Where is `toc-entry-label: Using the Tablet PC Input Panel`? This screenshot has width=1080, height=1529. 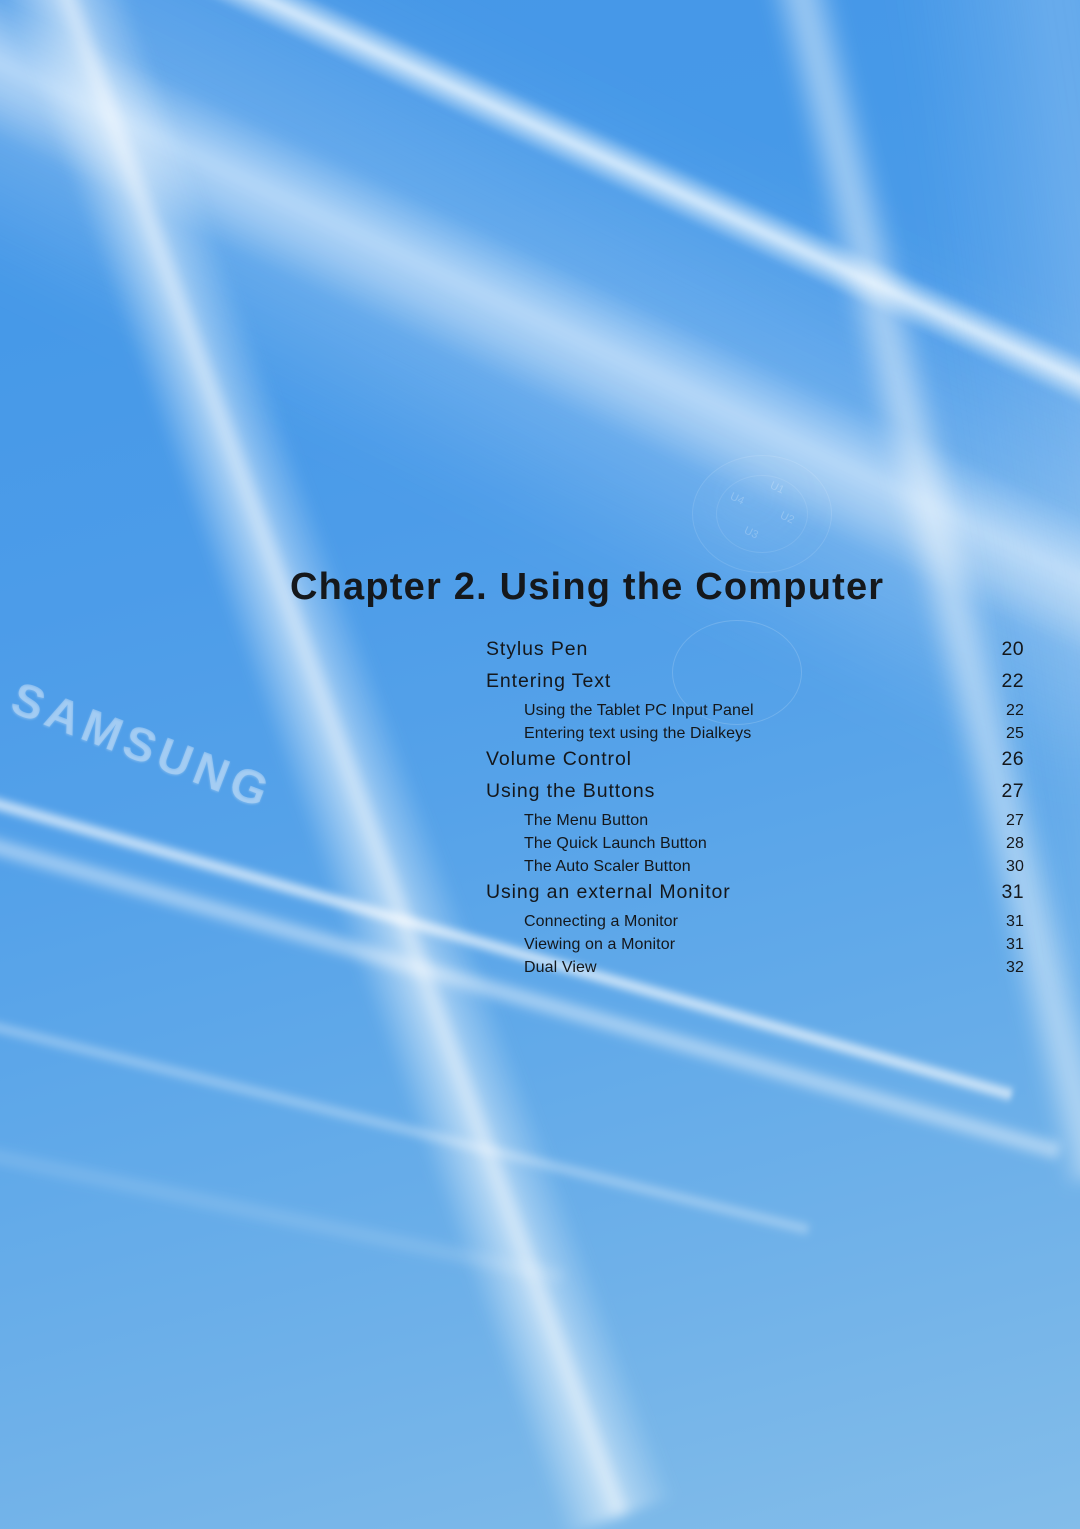
toc-entry-label: Using the Tablet PC Input Panel is located at coordinates (639, 710).